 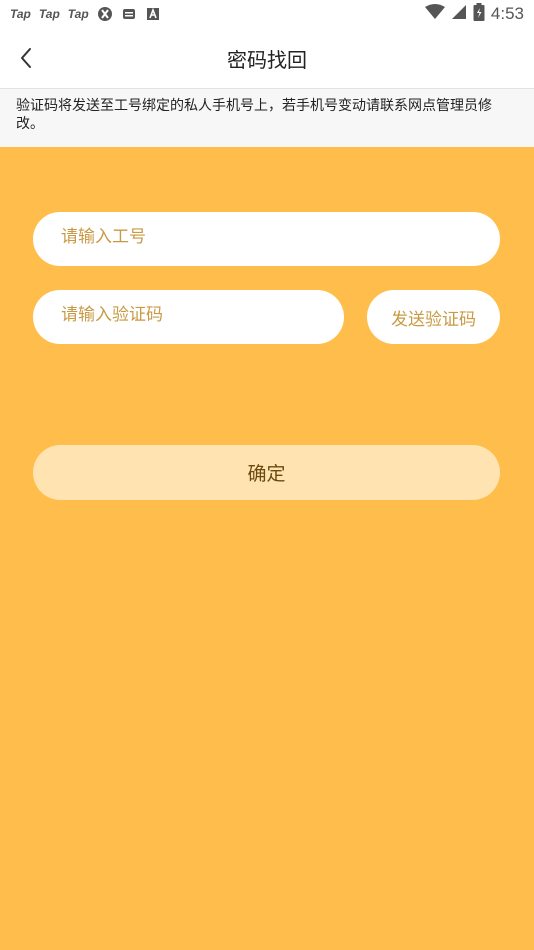 I want to click on clock: 4:53, so click(x=507, y=13).